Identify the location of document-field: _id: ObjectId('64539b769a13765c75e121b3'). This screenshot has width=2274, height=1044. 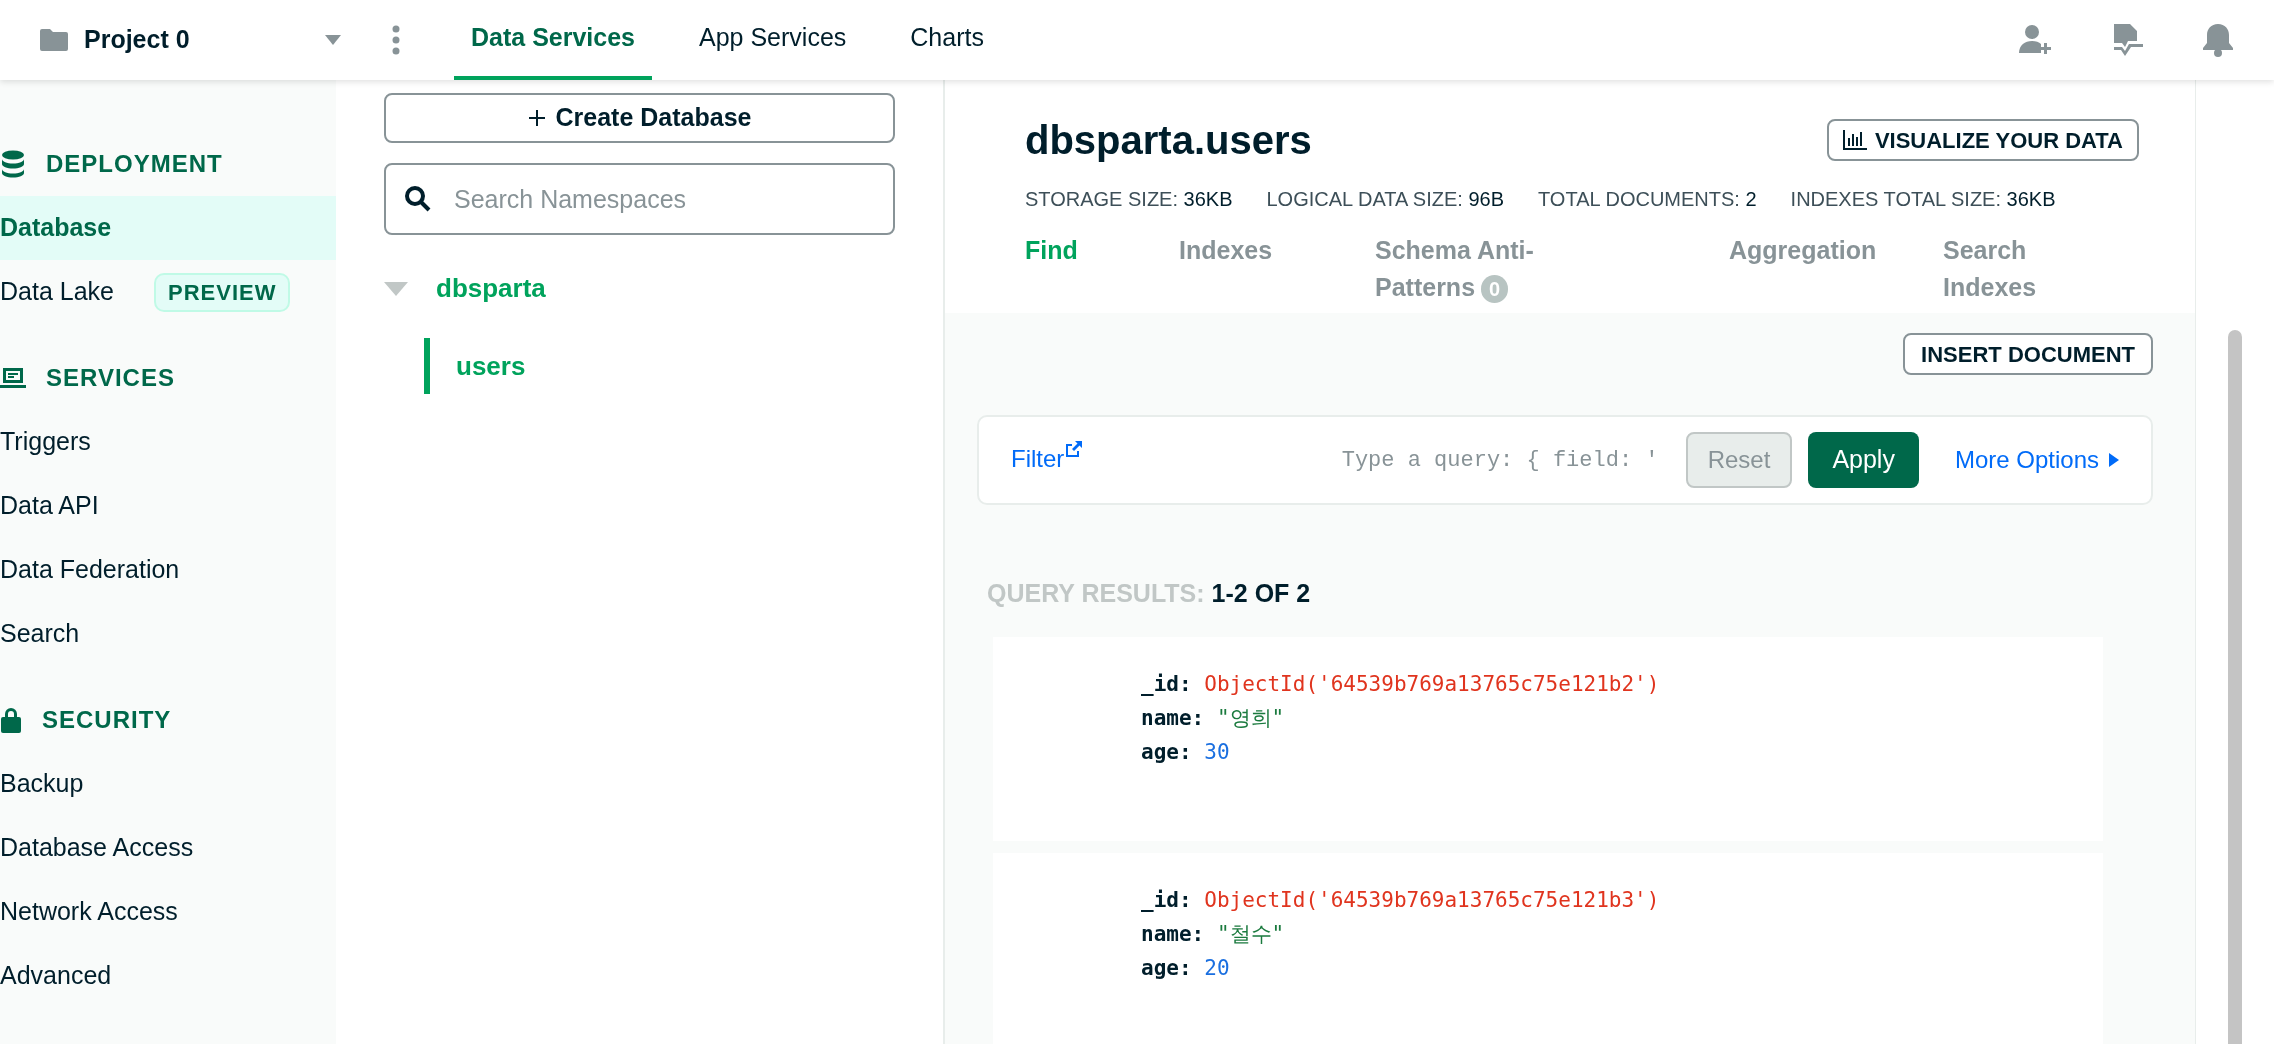
(1622, 899).